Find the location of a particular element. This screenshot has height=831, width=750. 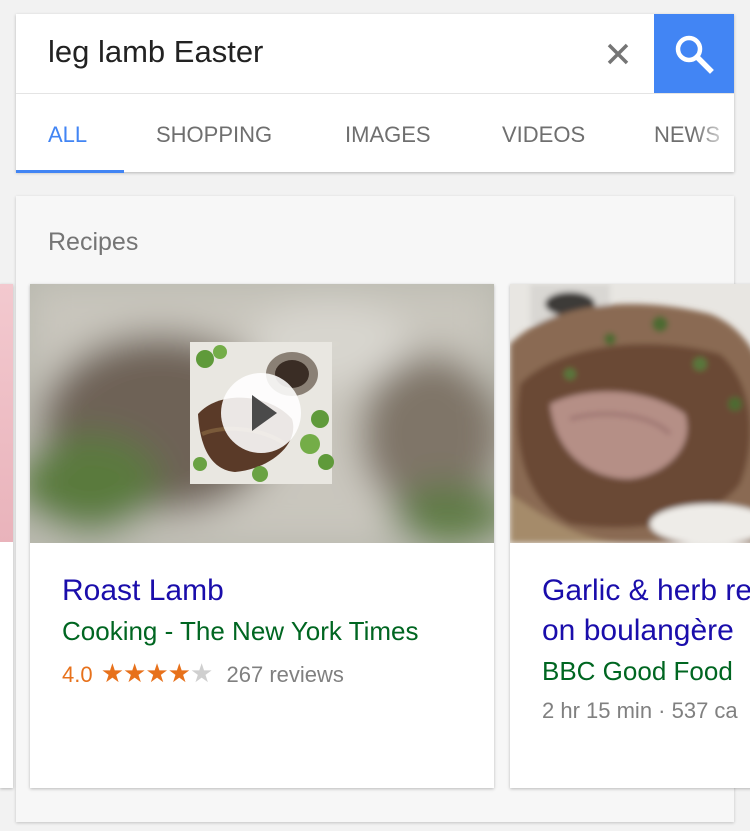

search-input is located at coordinates (318, 52).